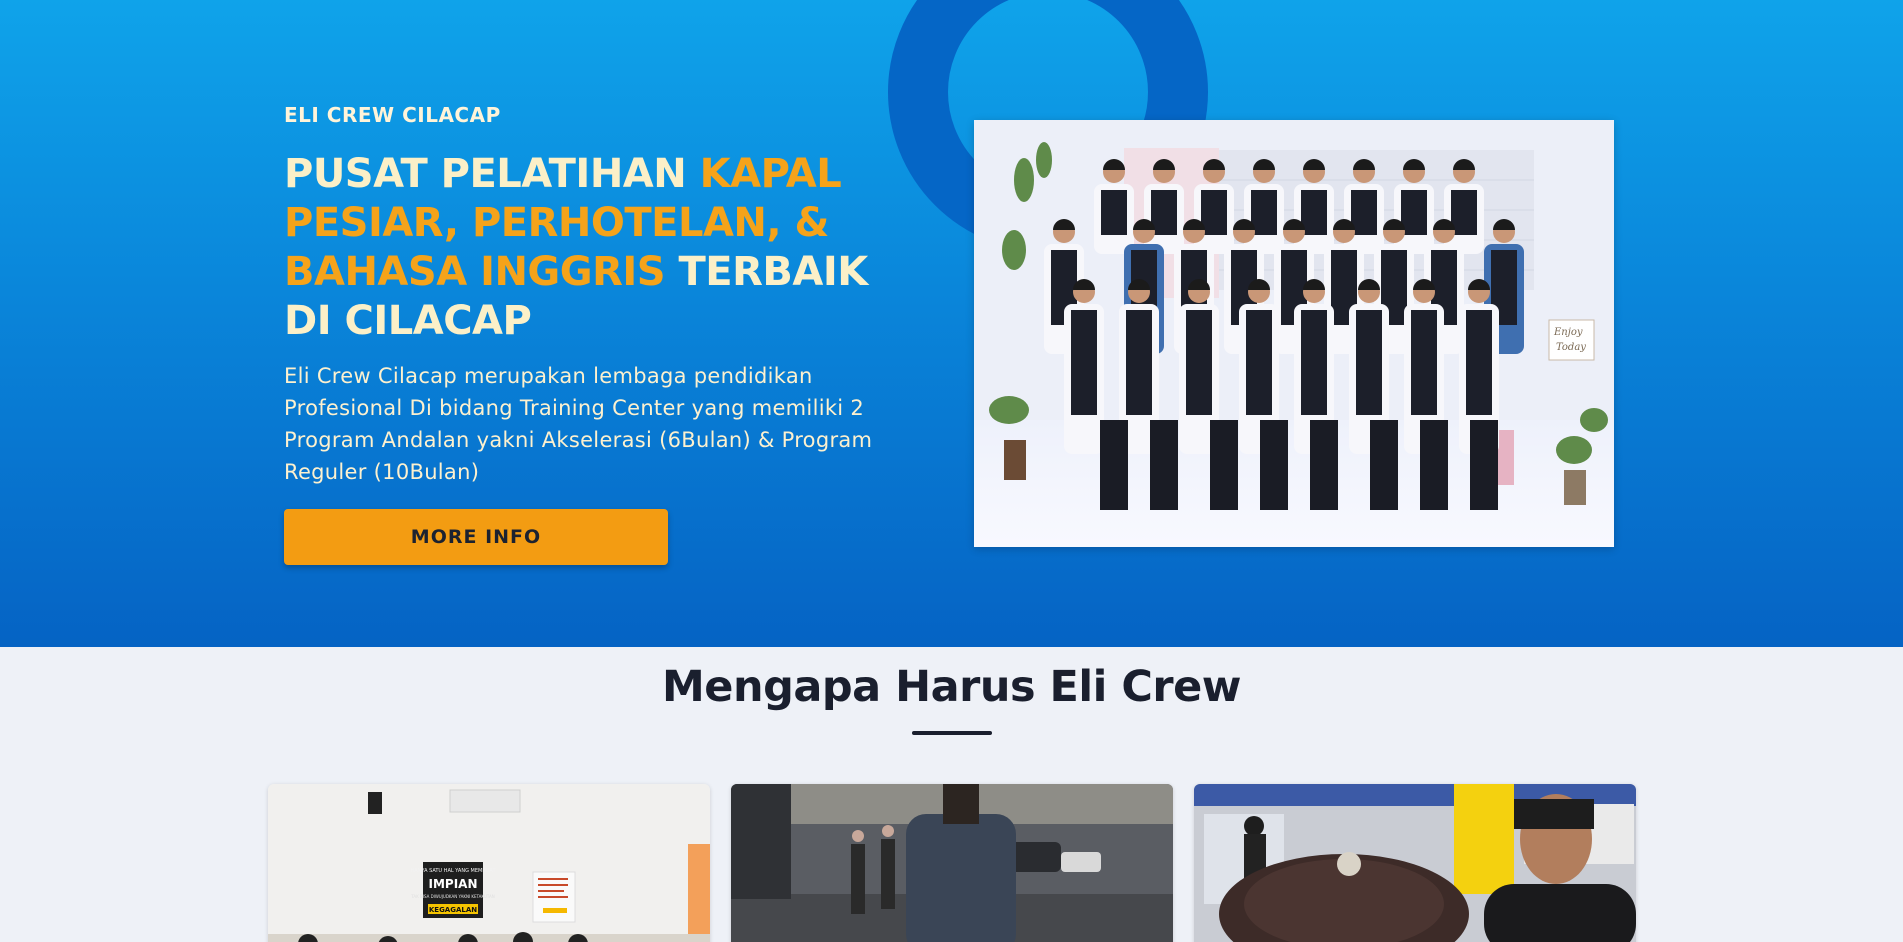 The width and height of the screenshot is (1903, 942). Describe the element at coordinates (453, 910) in the screenshot. I see `poster-bottom-text: KEGAGALAN` at that location.